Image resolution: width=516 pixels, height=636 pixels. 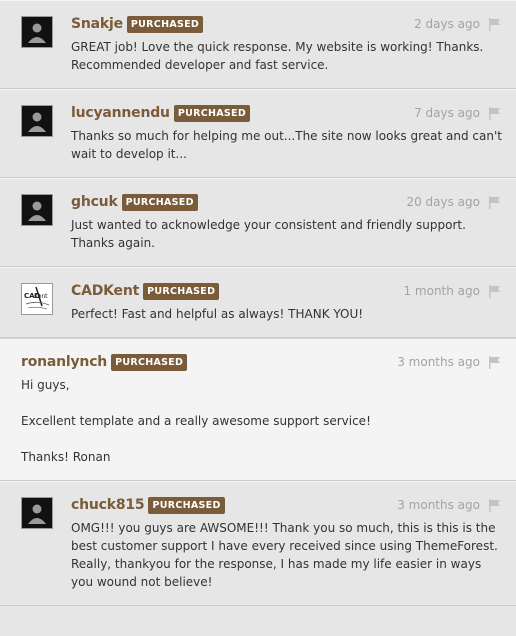 I want to click on author-link: Snakje, so click(x=97, y=24).